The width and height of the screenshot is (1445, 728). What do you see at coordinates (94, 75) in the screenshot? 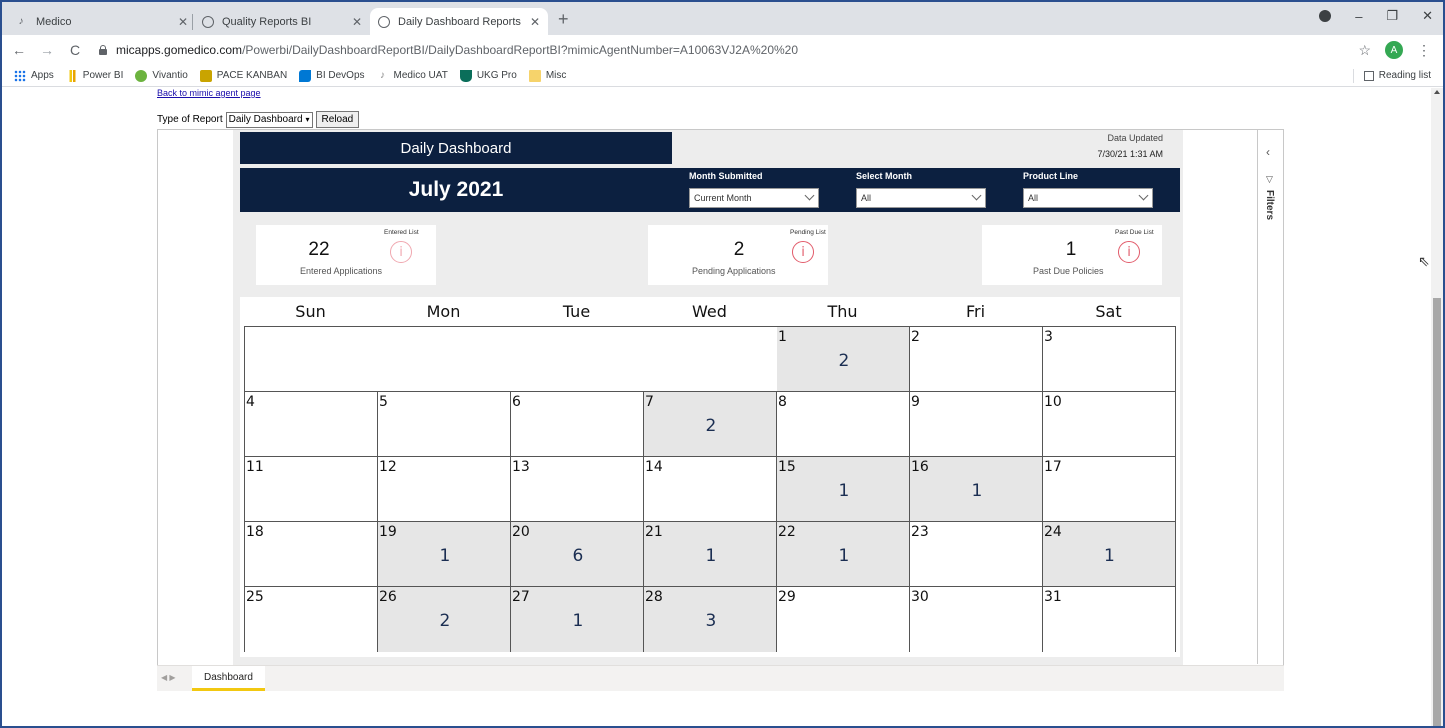
I see `bookmark-power-bi: Power BI` at bounding box center [94, 75].